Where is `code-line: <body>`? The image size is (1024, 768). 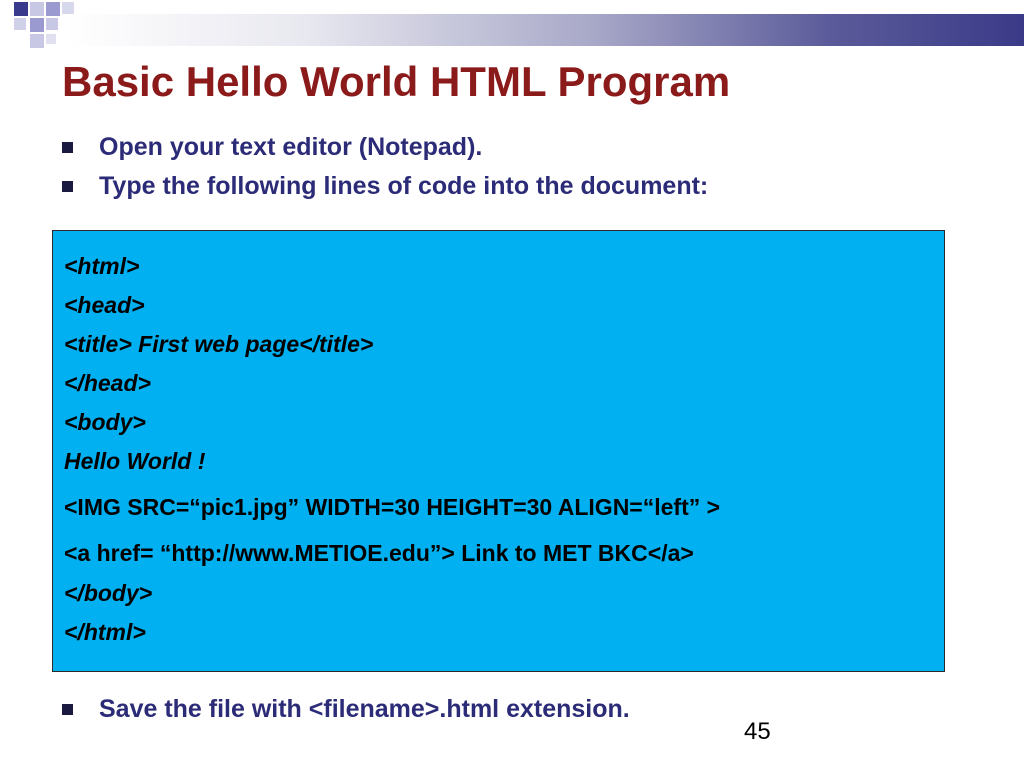
code-line: <body> is located at coordinates (105, 422).